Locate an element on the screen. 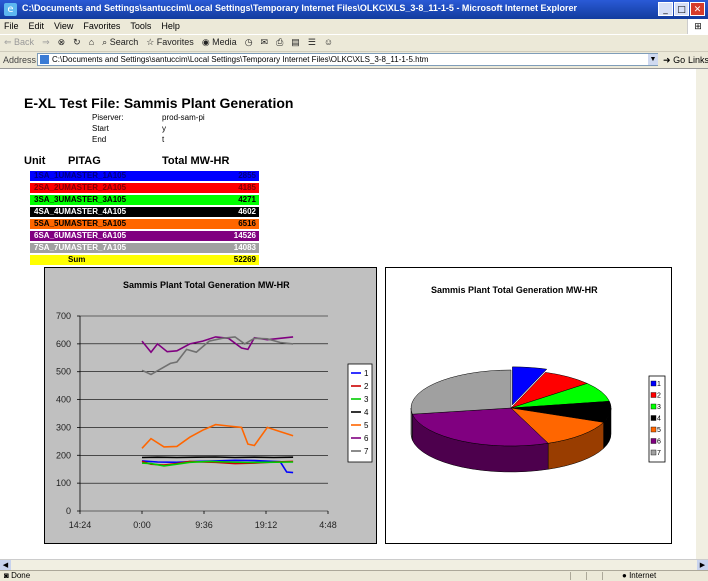  page-icon is located at coordinates (44, 59).